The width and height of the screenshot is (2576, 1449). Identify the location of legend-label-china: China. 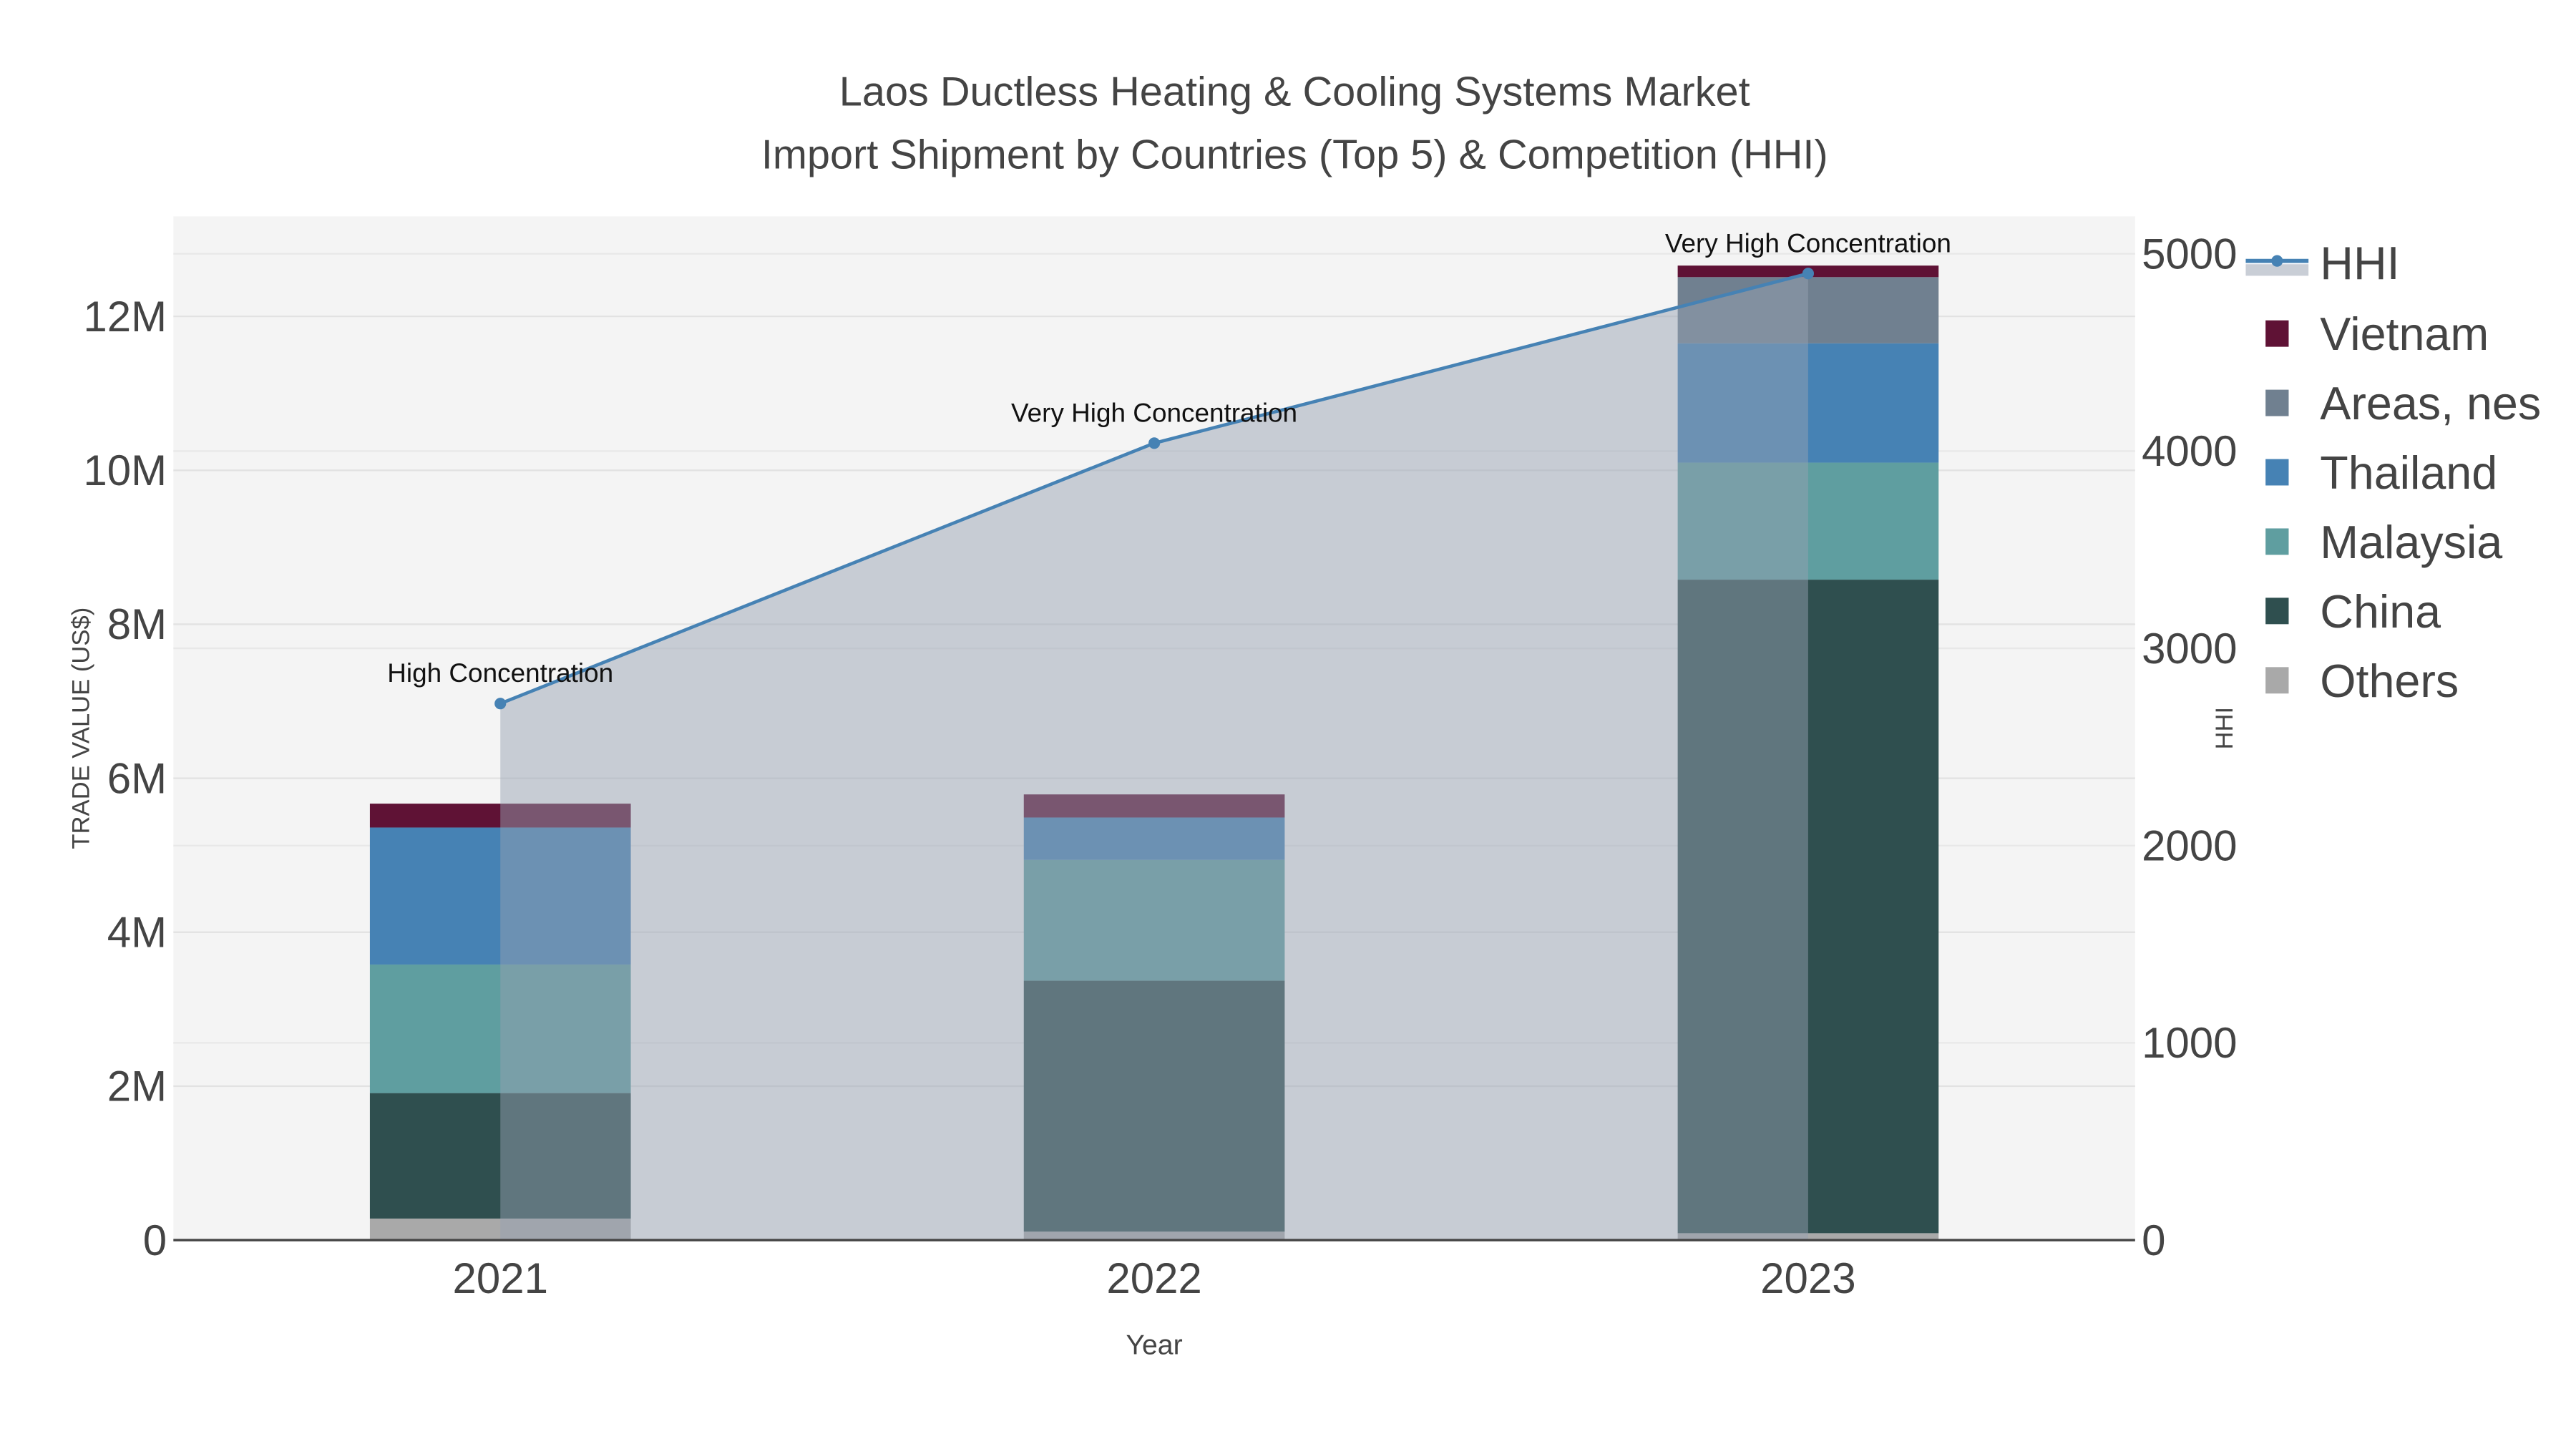
(2380, 612).